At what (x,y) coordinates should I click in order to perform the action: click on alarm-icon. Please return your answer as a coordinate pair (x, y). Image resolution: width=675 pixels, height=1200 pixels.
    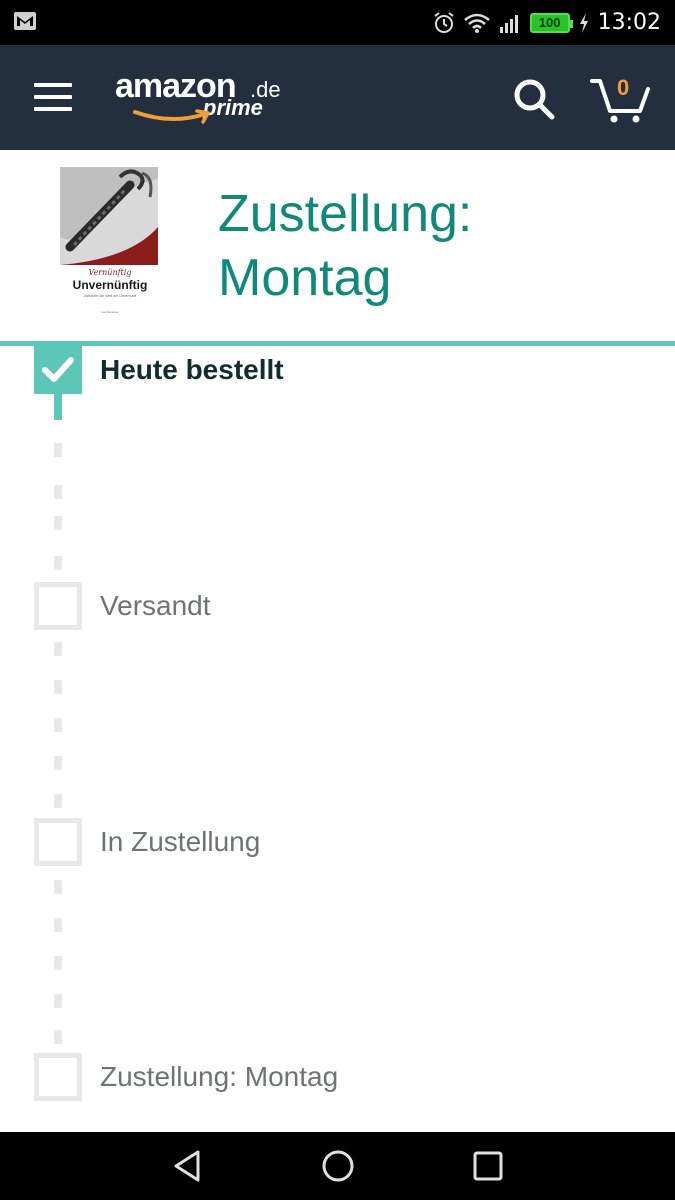
    Looking at the image, I should click on (443, 22).